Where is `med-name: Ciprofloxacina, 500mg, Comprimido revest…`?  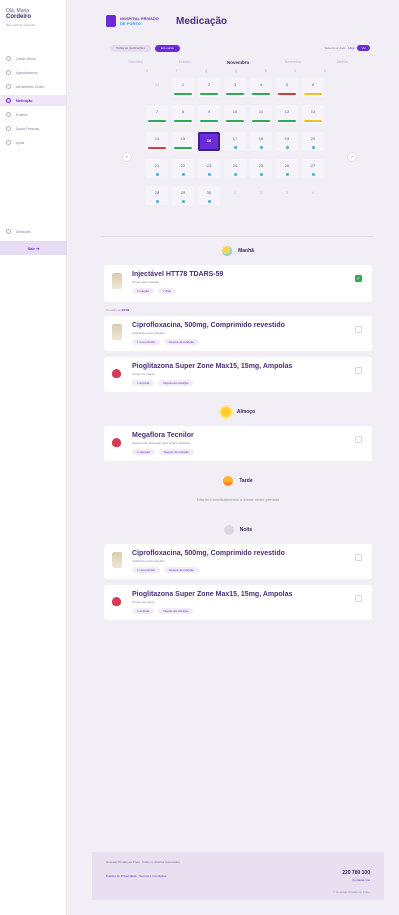
med-name: Ciprofloxacina, 500mg, Comprimido revest… is located at coordinates (208, 553).